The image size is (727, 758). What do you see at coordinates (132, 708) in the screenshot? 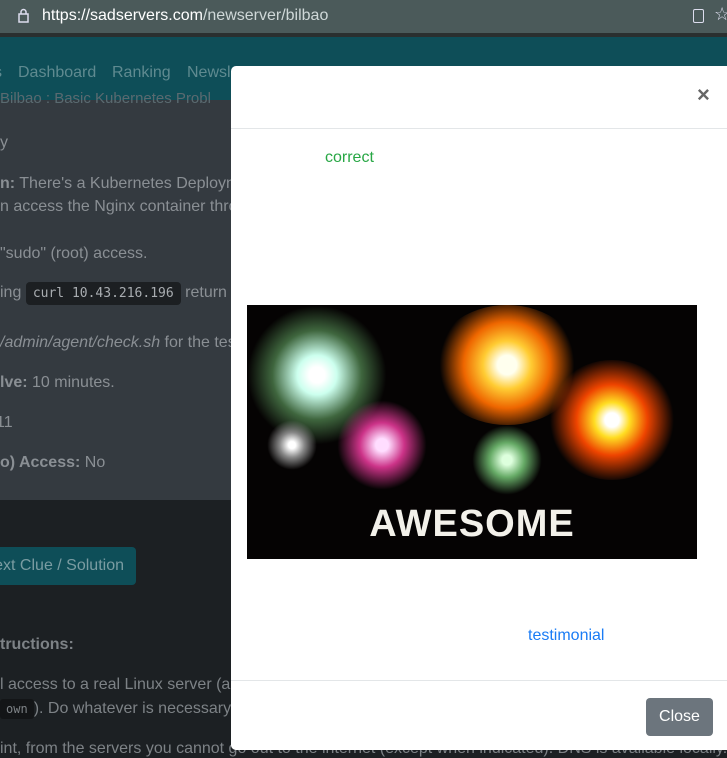
I see `text: ). Do whatever is necessary` at bounding box center [132, 708].